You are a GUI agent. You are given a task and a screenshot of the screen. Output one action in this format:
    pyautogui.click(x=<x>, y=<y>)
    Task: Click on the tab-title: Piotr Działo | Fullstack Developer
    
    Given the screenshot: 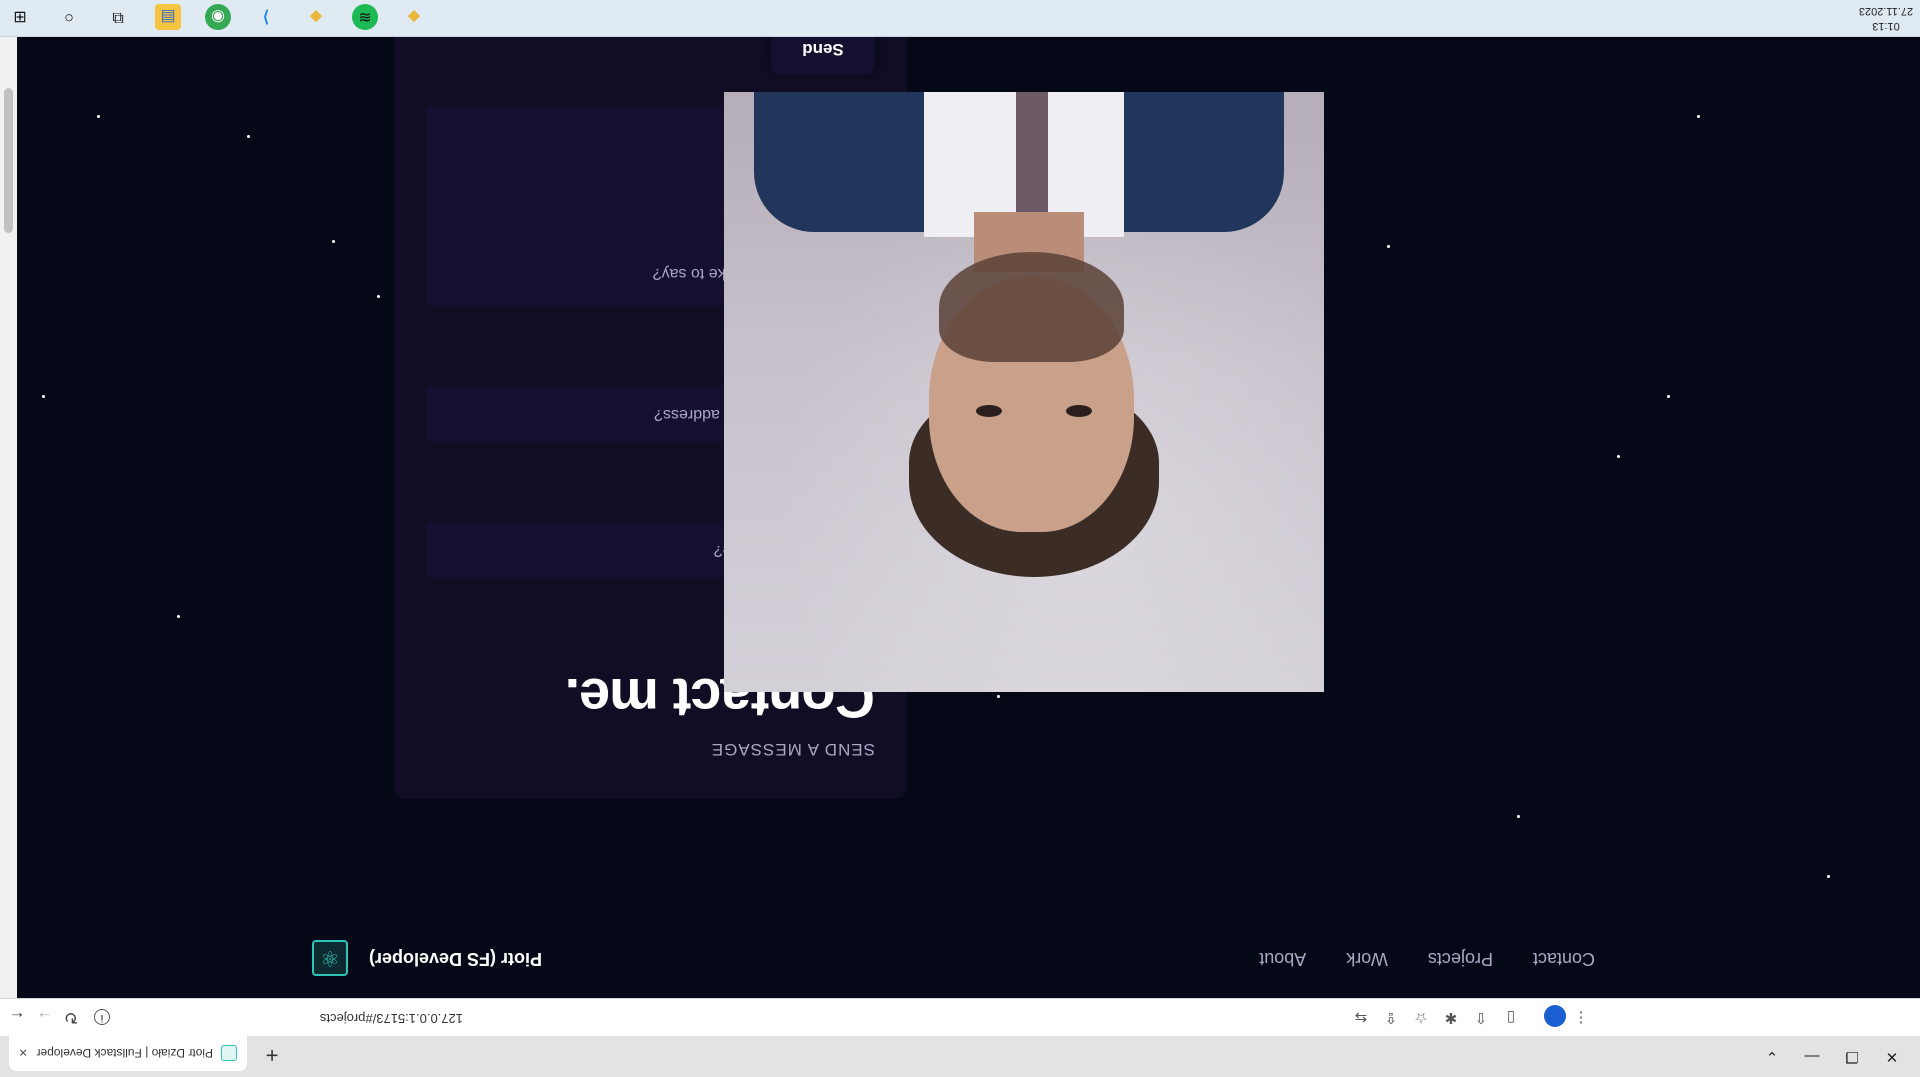 What is the action you would take?
    pyautogui.click(x=124, y=1053)
    